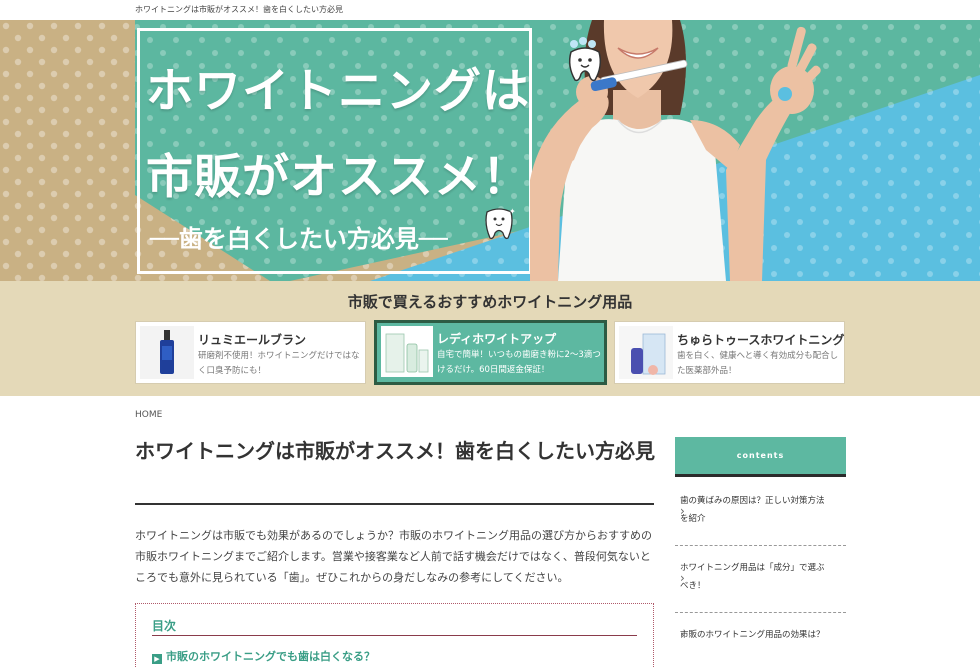  I want to click on toothpaste-box-image, so click(646, 352).